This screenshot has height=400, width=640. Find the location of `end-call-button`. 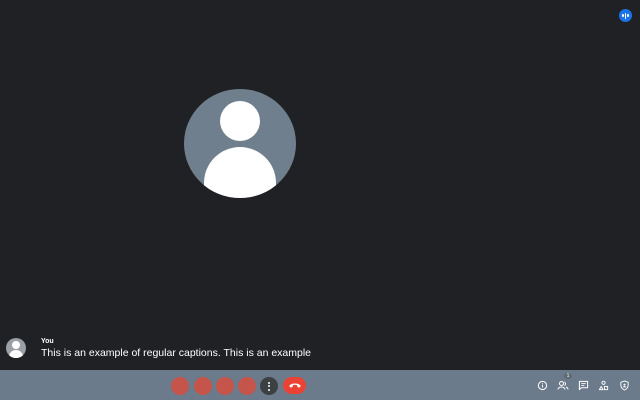

end-call-button is located at coordinates (294, 385).